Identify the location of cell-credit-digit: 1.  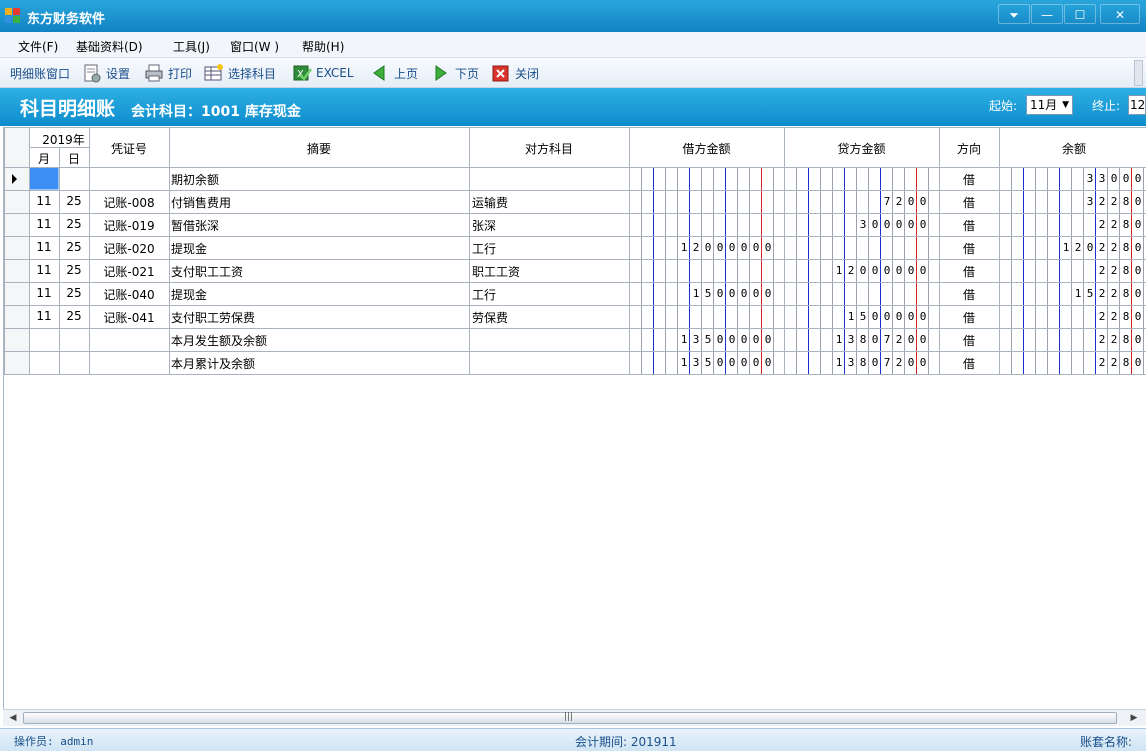
(839, 362).